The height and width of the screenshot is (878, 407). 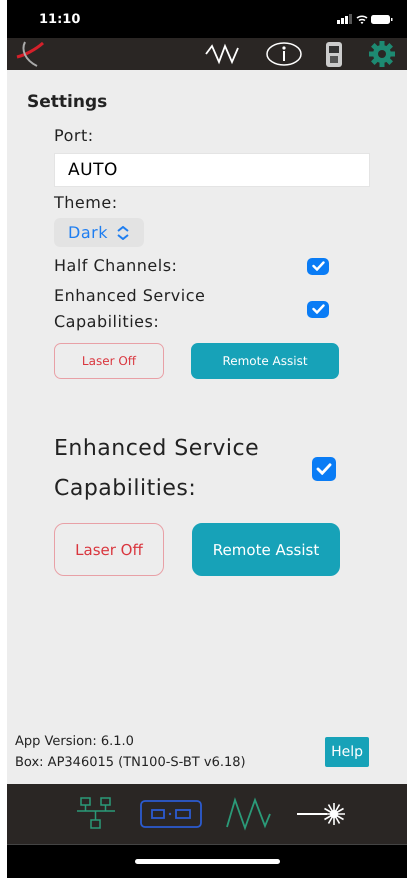 I want to click on port-label: Port:, so click(x=74, y=135).